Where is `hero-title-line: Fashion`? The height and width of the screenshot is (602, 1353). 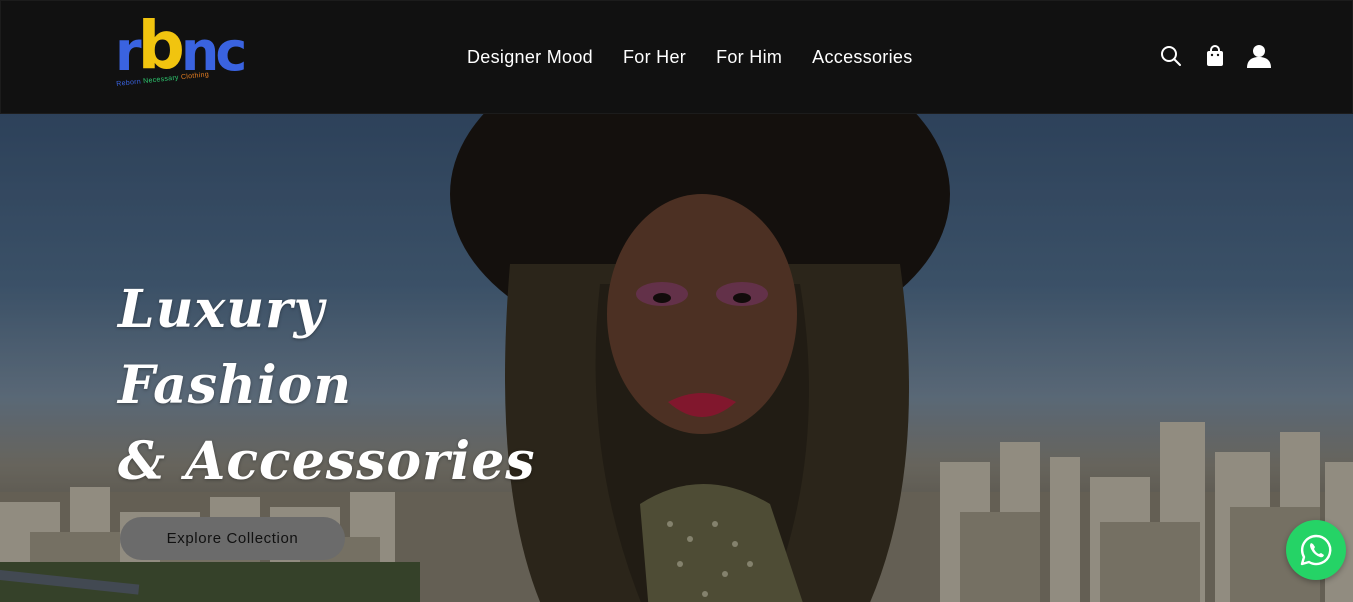 hero-title-line: Fashion is located at coordinates (235, 385).